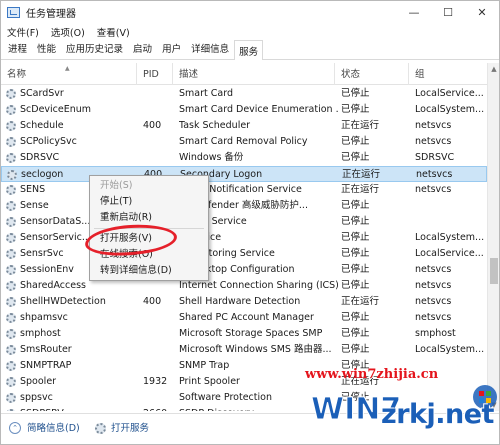 The height and width of the screenshot is (445, 500). I want to click on service-name: Schedule, so click(42, 125).